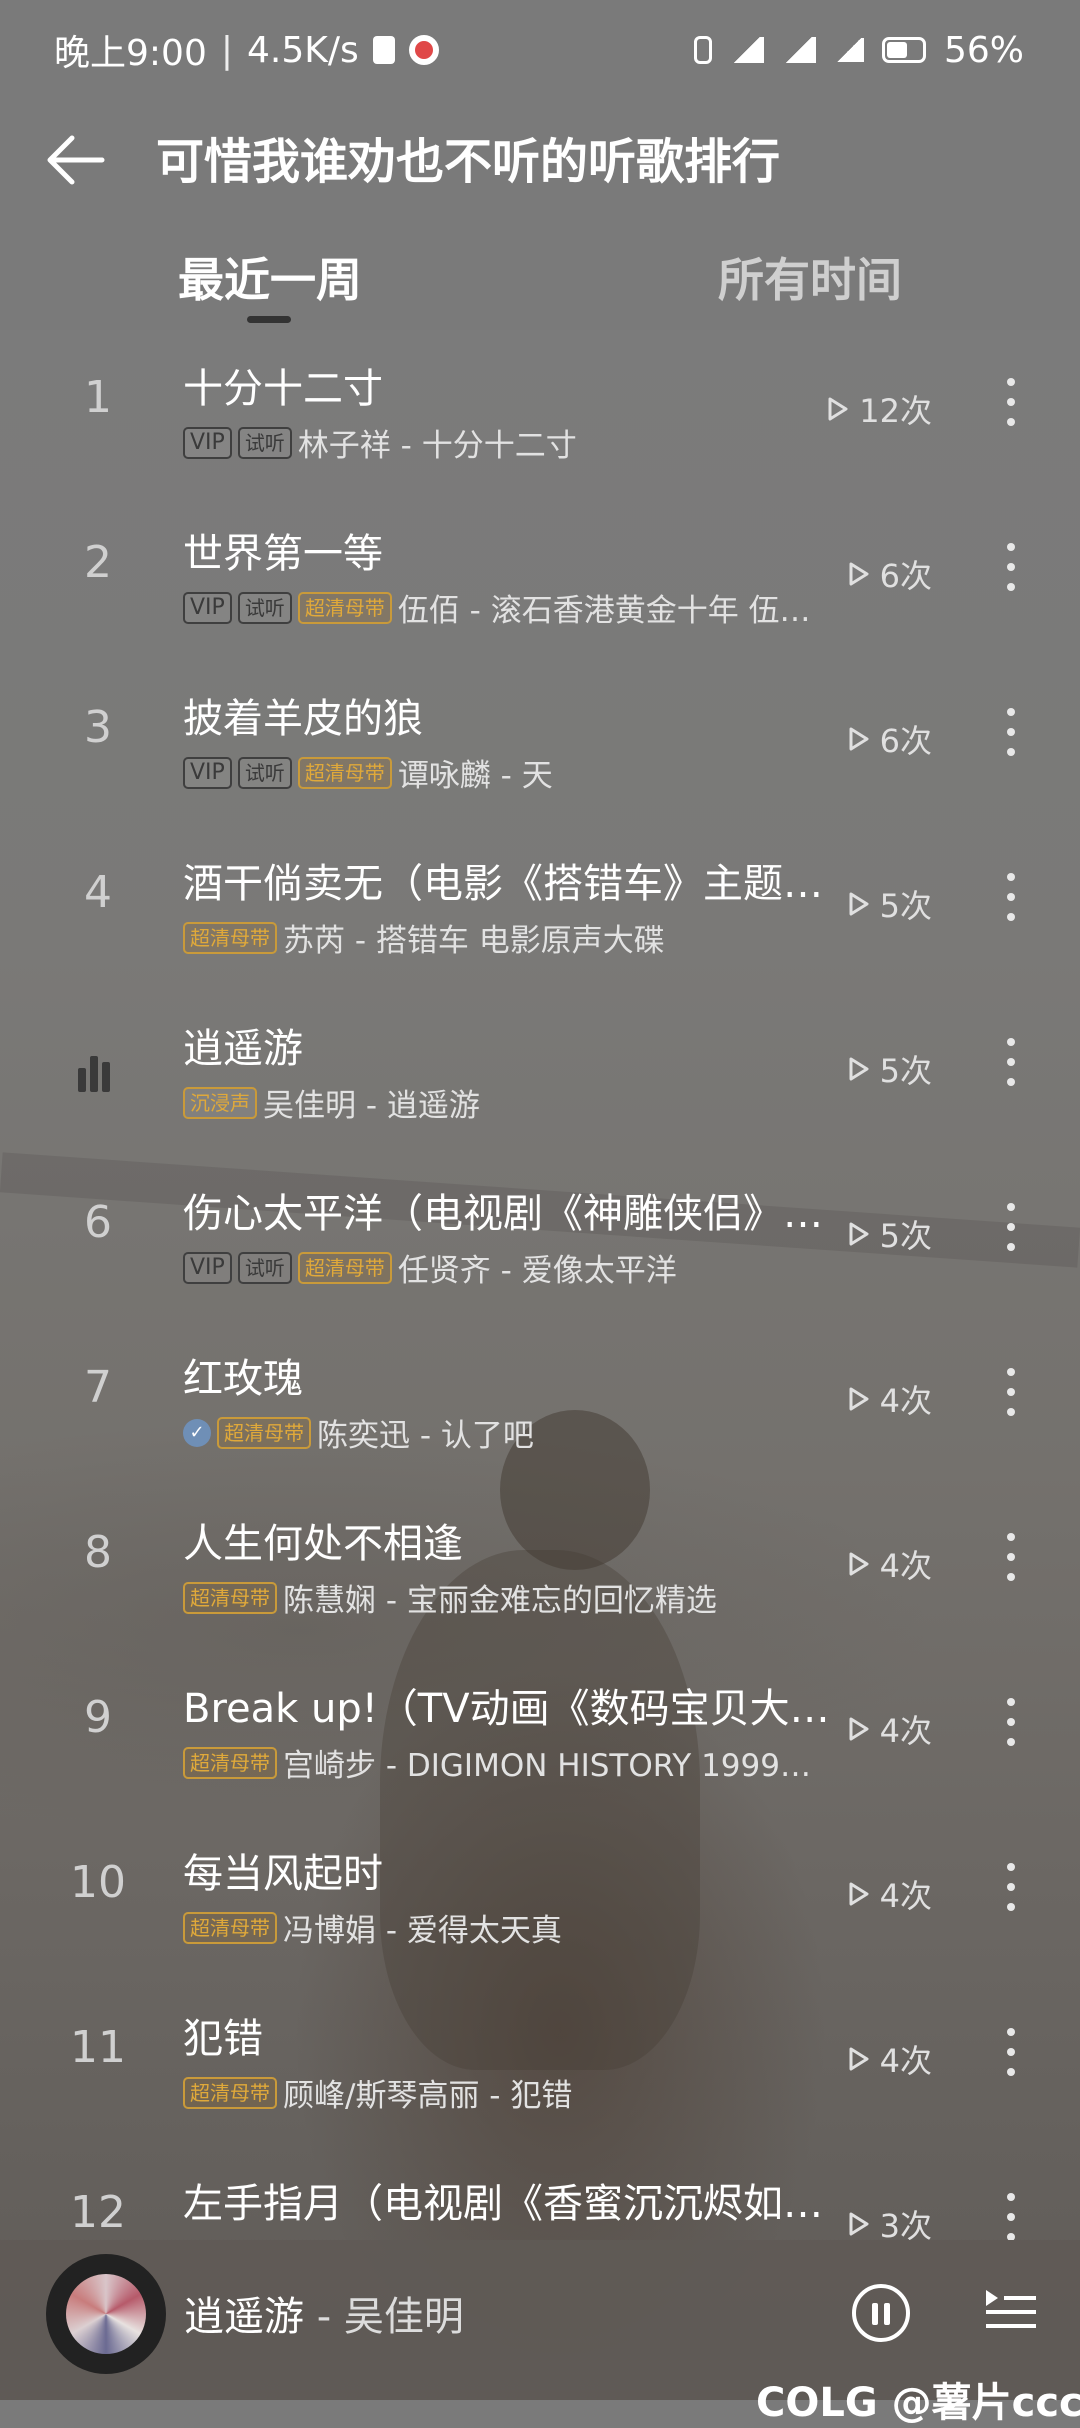 The width and height of the screenshot is (1080, 2428). What do you see at coordinates (98, 1072) in the screenshot?
I see `now-playing-equalizer-icon` at bounding box center [98, 1072].